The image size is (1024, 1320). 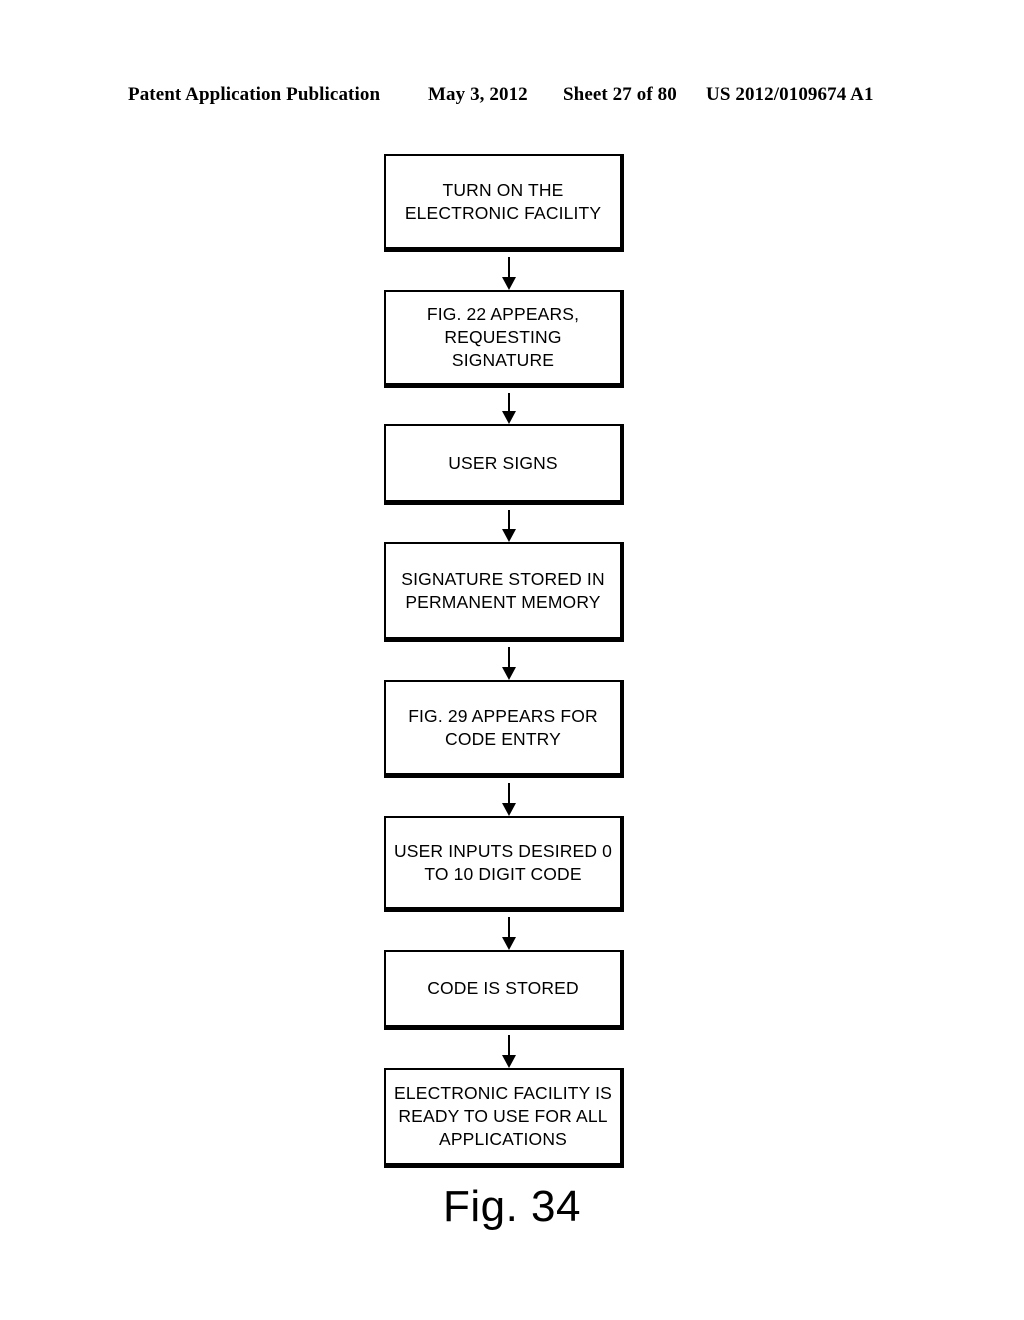 I want to click on flow-node-label: FIG. 29 APPEARS FOR CODE ENTRY, so click(x=503, y=727).